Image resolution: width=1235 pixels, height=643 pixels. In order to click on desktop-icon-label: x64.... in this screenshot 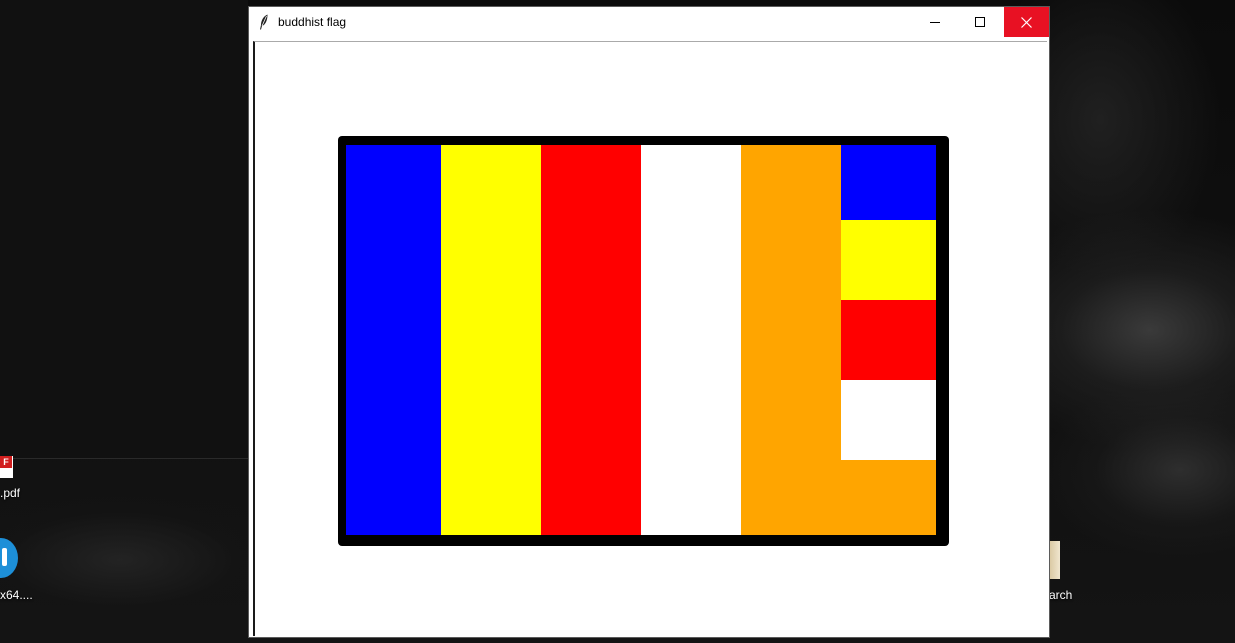, I will do `click(16, 595)`.